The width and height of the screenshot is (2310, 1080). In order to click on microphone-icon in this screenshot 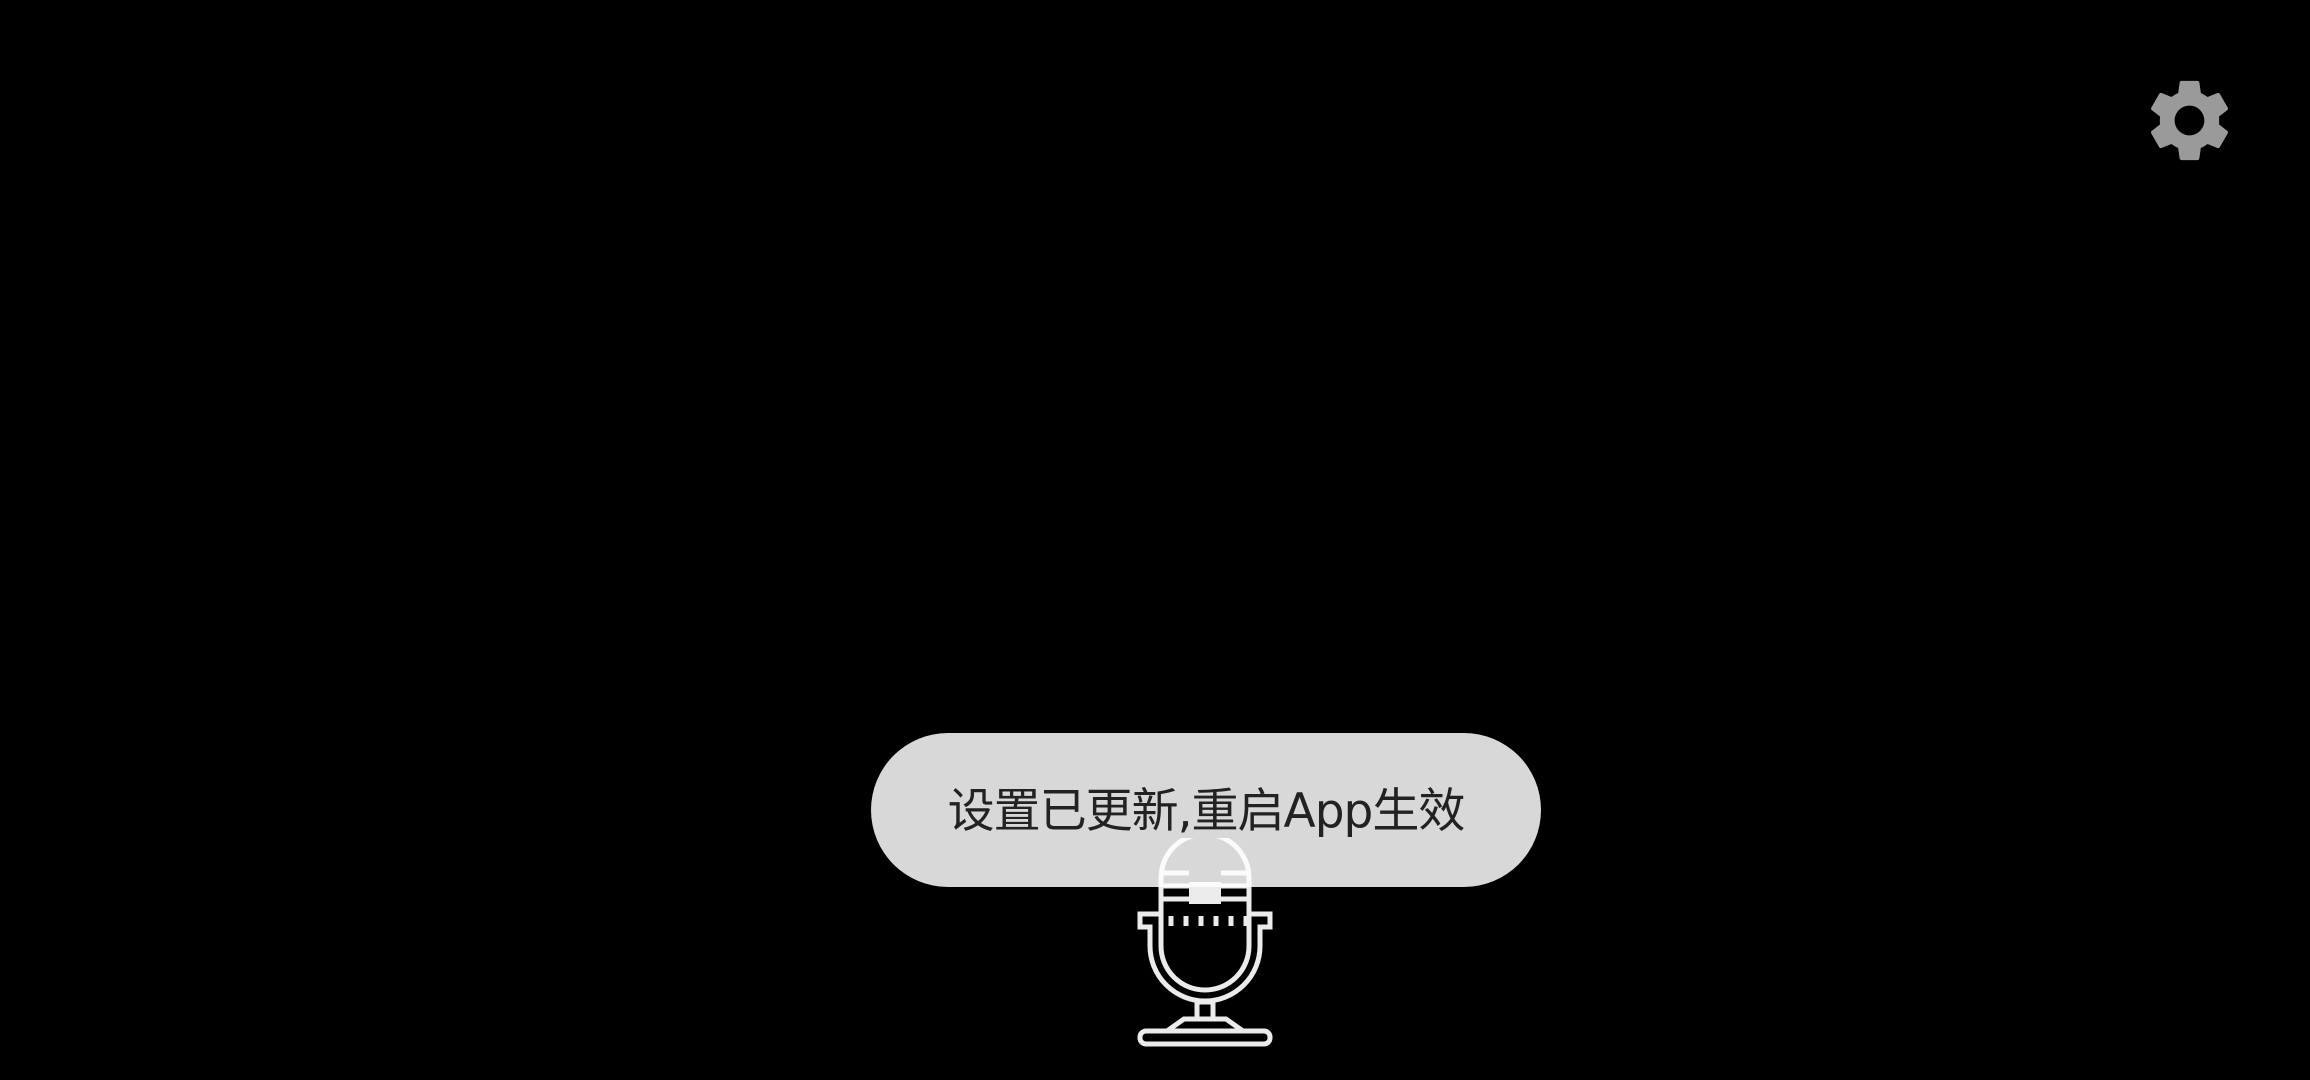, I will do `click(1205, 939)`.